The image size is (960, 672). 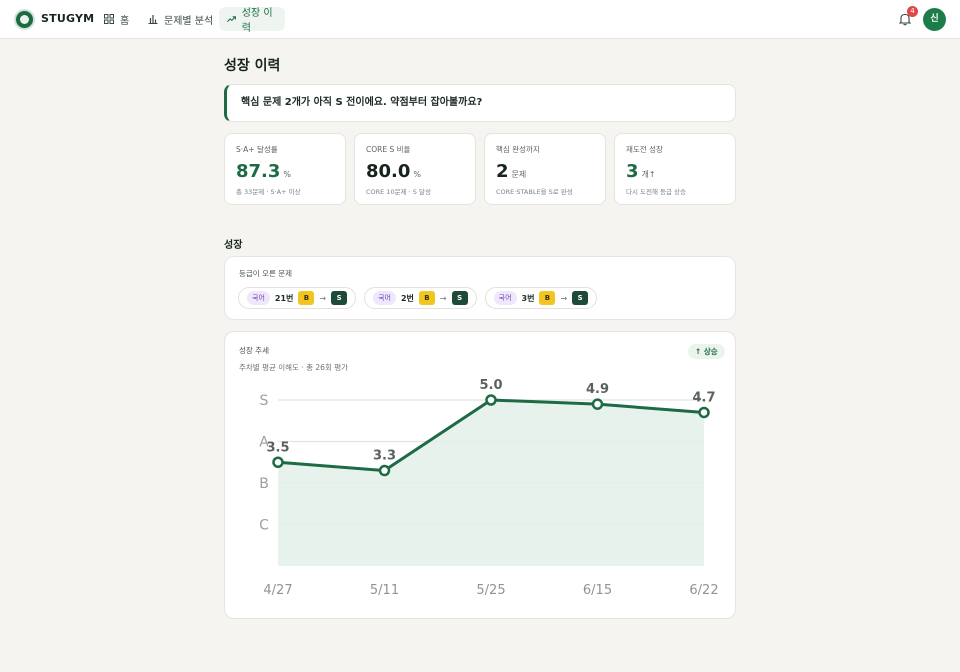 What do you see at coordinates (519, 174) in the screenshot?
I see `stat-unit: 문제` at bounding box center [519, 174].